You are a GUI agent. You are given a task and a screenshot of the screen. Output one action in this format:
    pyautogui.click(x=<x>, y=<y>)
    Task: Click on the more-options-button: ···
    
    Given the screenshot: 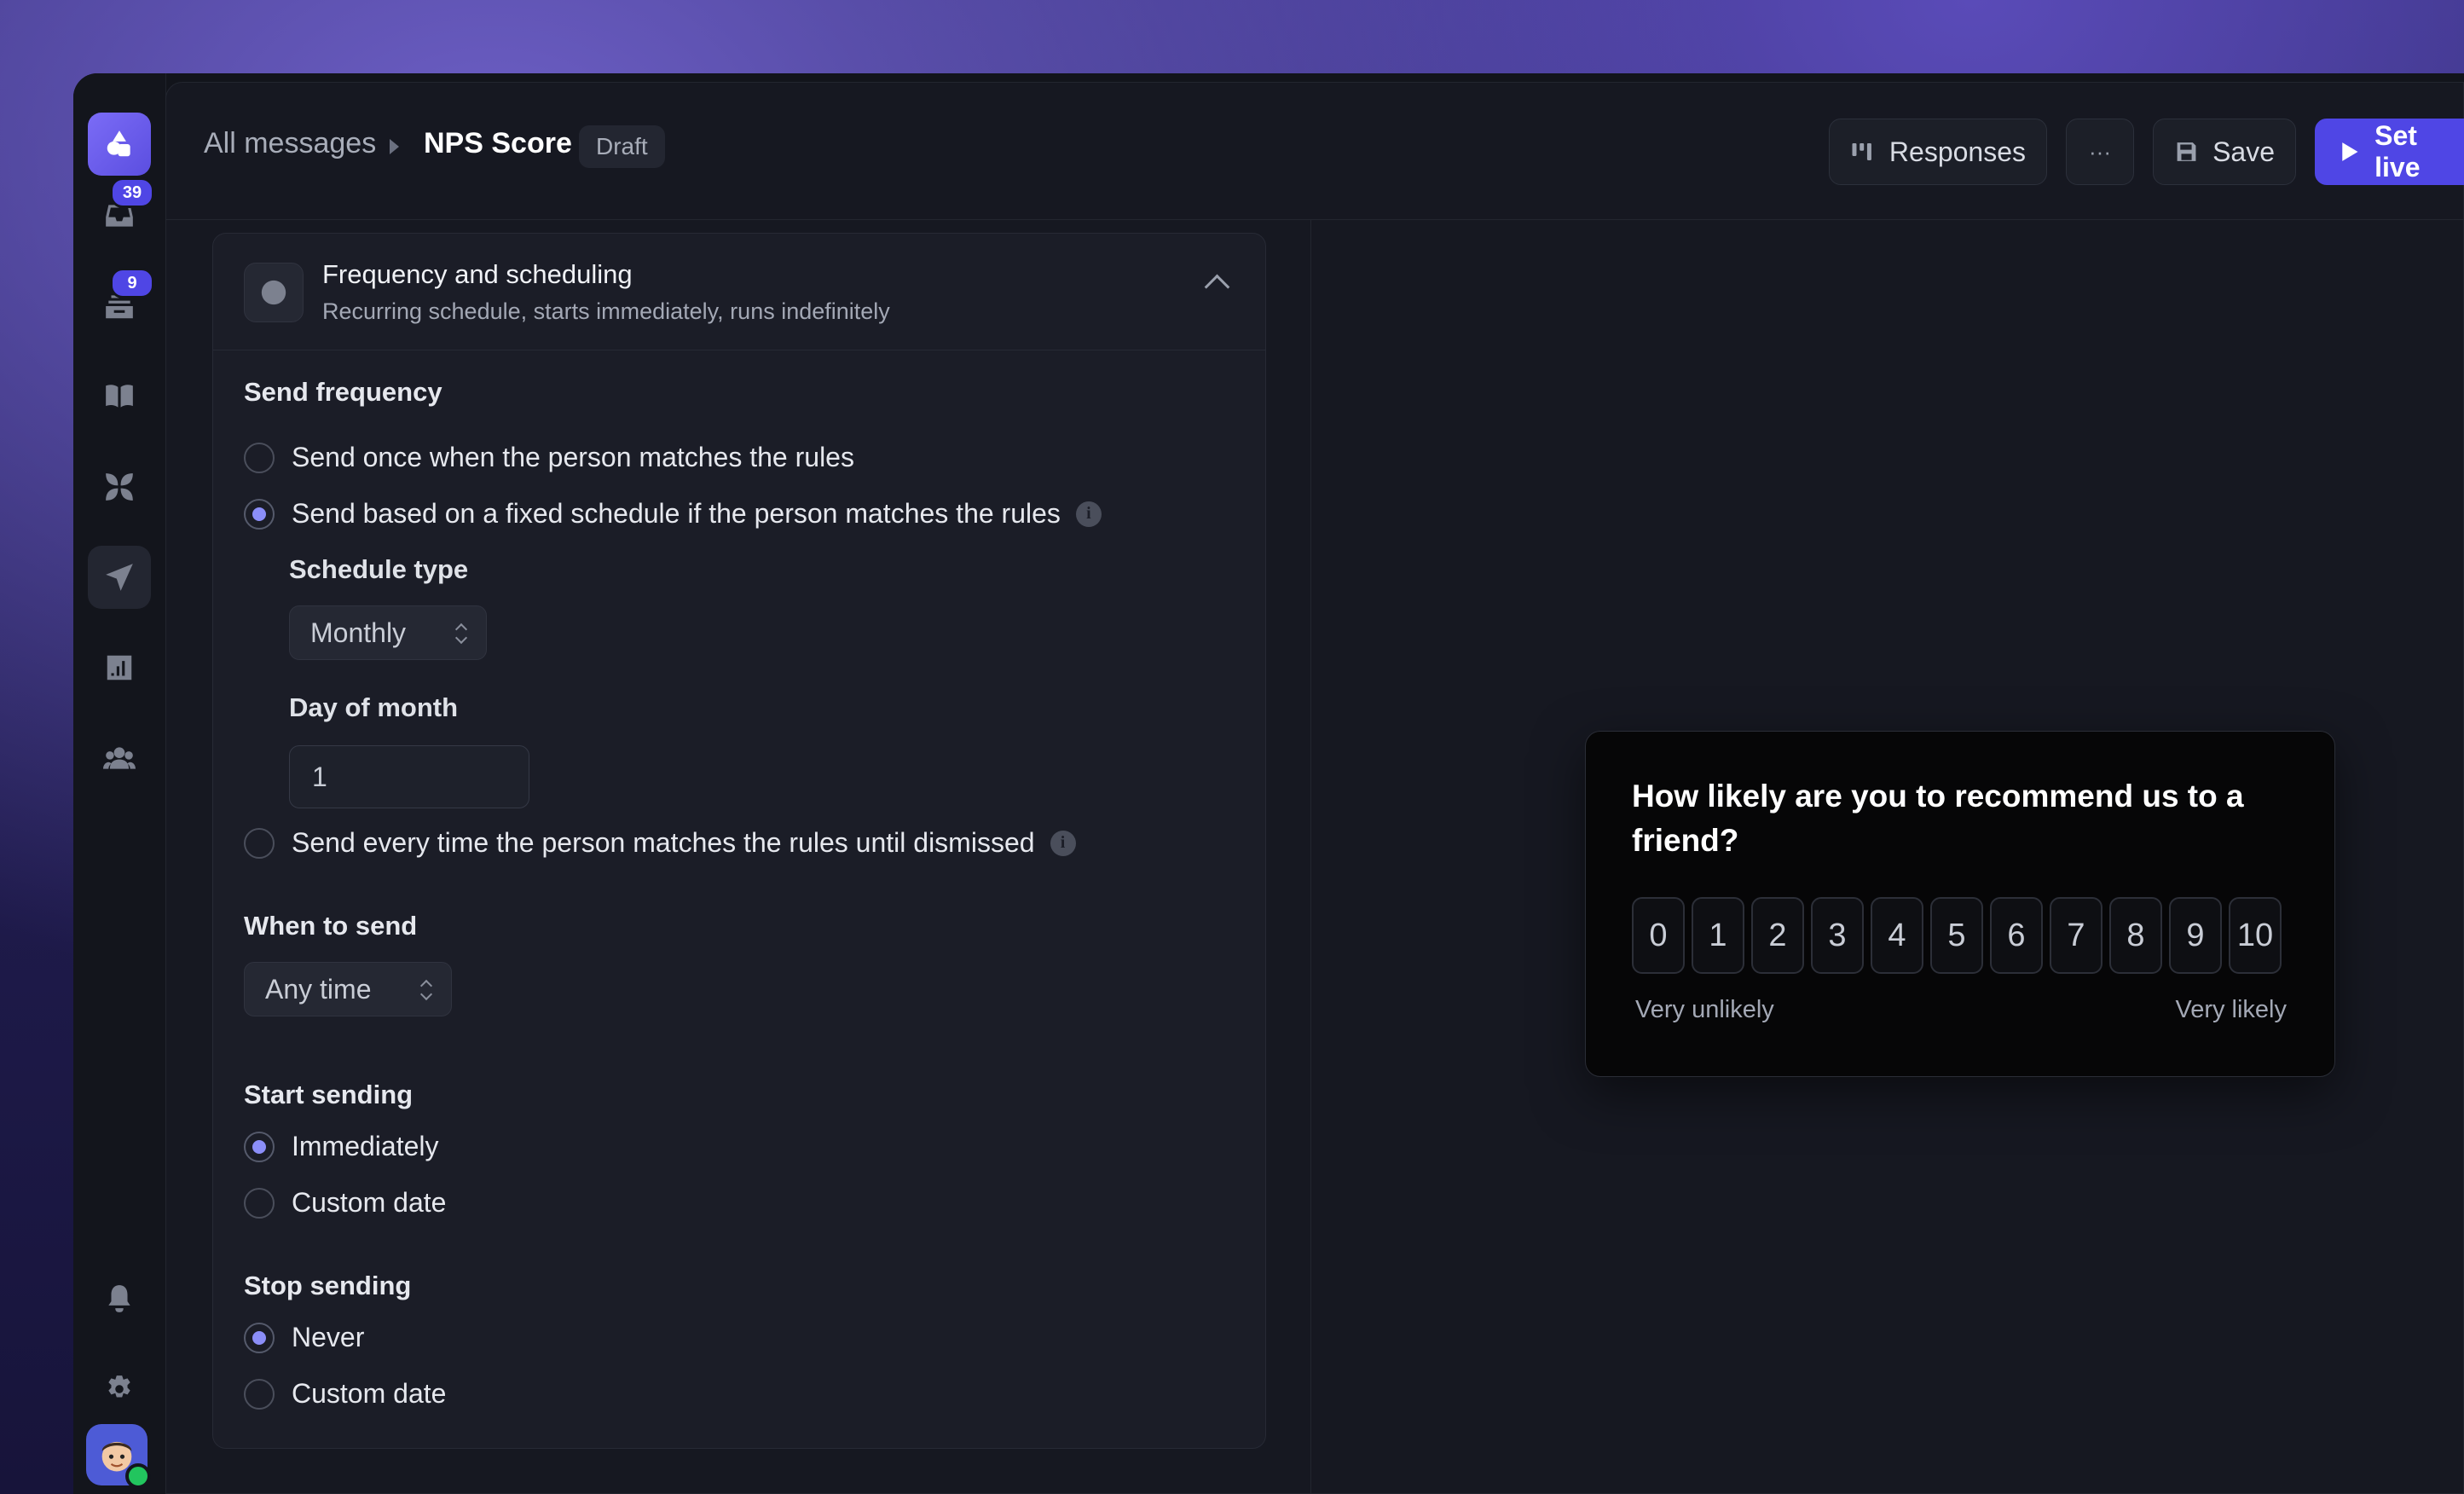 What is the action you would take?
    pyautogui.click(x=2100, y=152)
    